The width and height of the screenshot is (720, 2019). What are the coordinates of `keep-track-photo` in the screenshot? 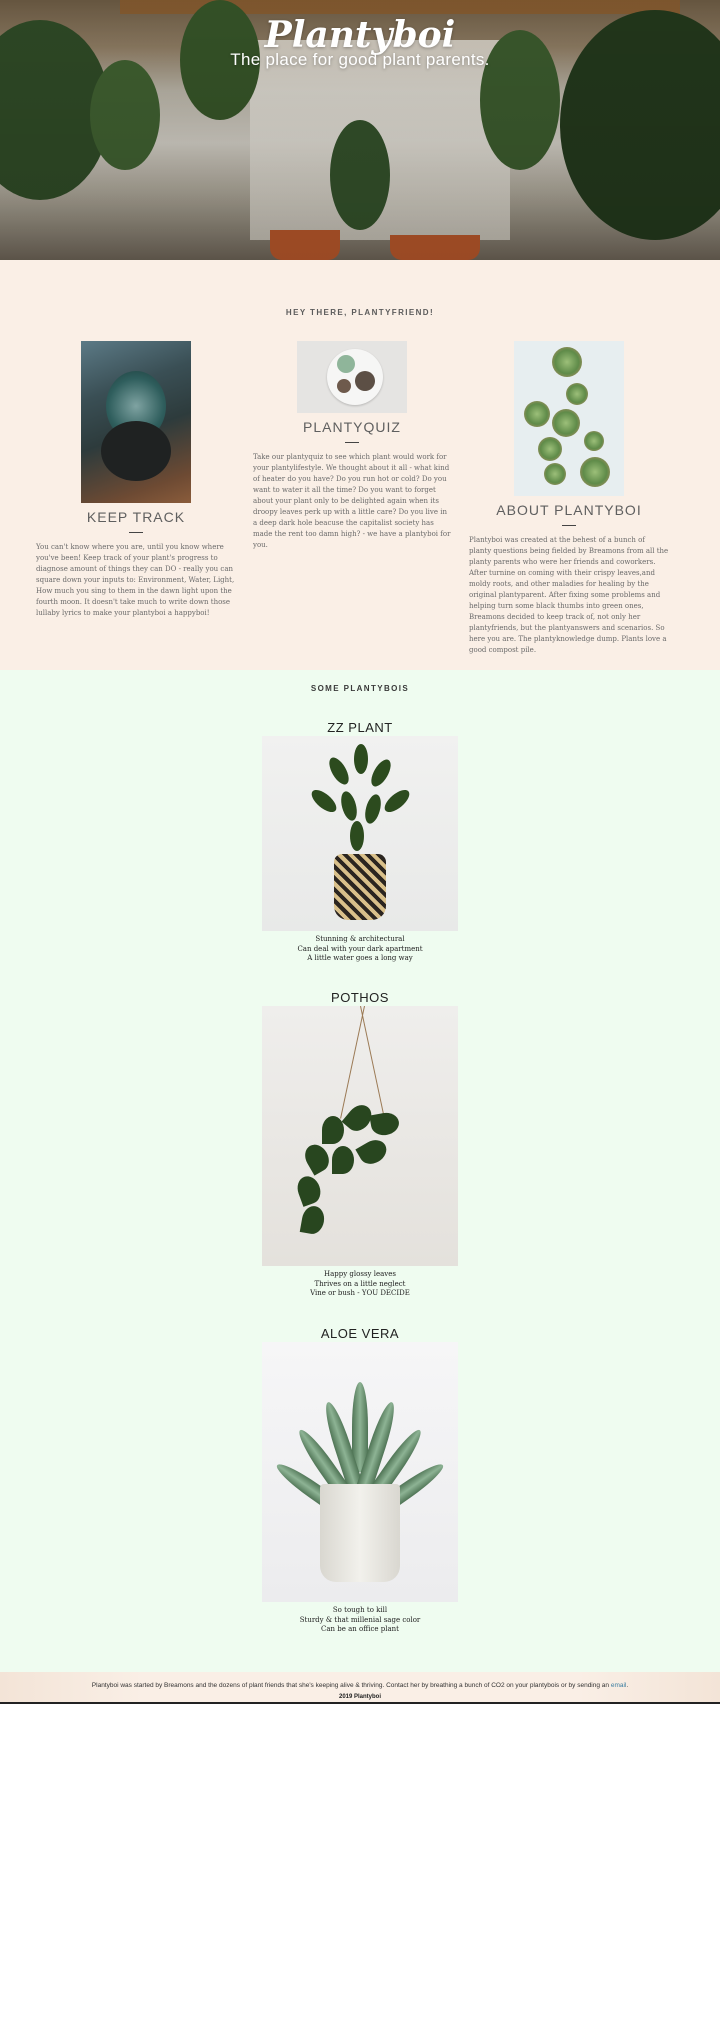 It's located at (136, 422).